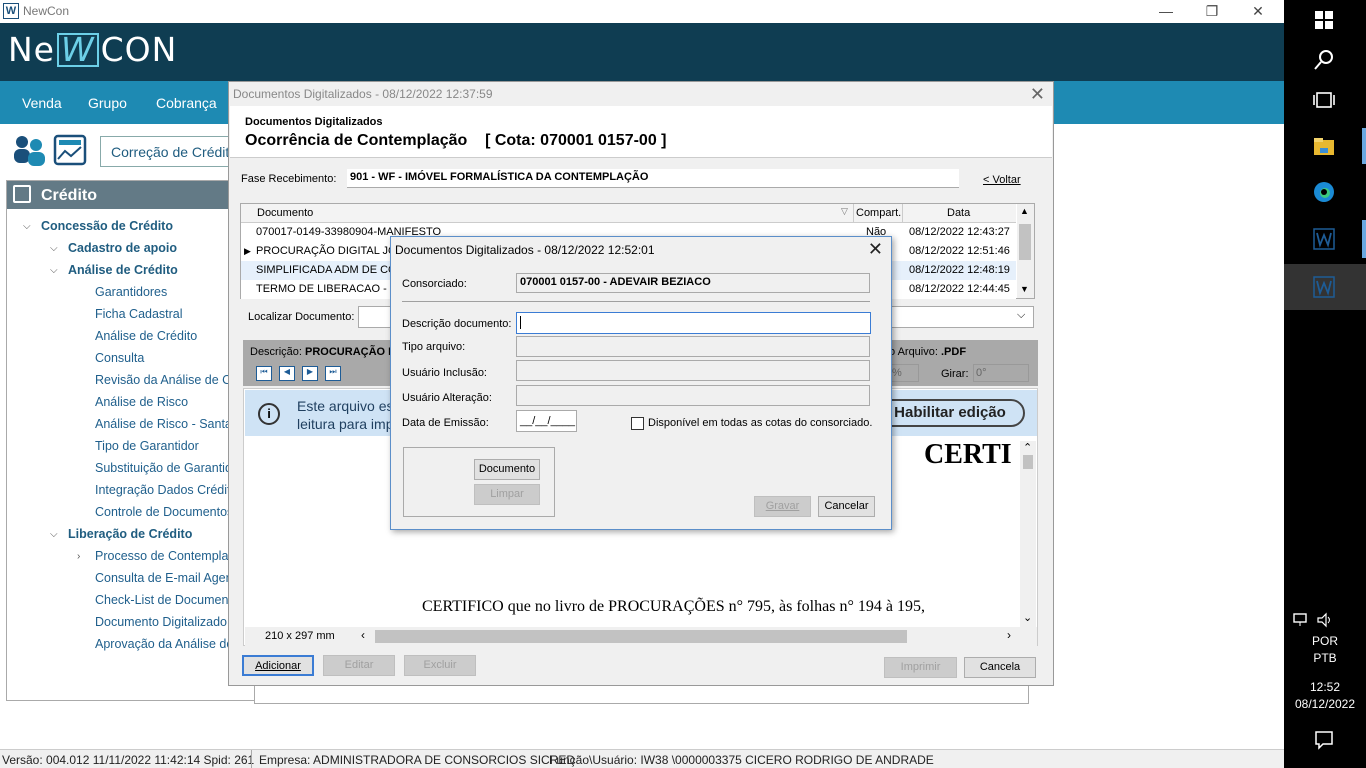 Image resolution: width=1366 pixels, height=768 pixels. Describe the element at coordinates (1166, 11) in the screenshot. I see `minimize-icon: —` at that location.